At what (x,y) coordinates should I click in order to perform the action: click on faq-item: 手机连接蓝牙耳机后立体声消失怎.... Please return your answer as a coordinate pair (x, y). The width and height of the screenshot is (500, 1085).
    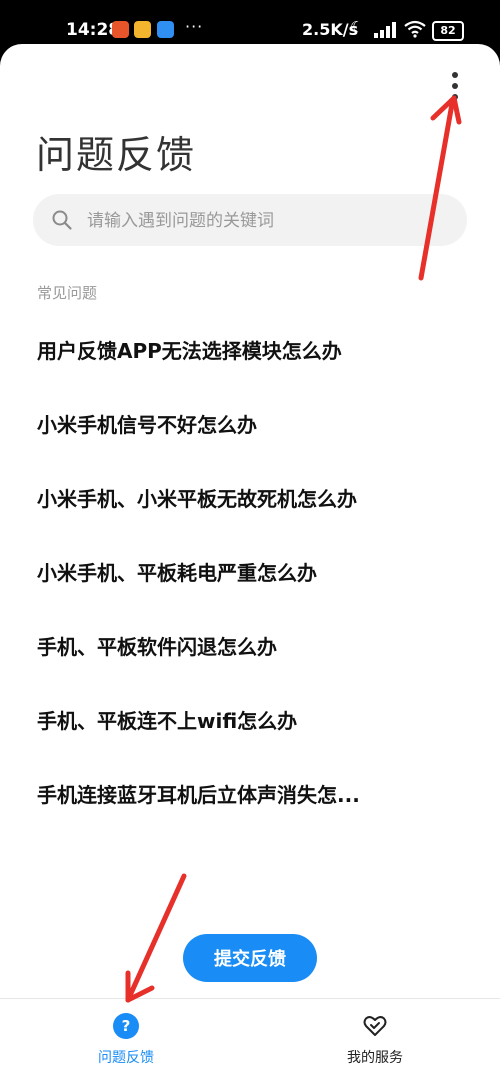
    Looking at the image, I should click on (250, 800).